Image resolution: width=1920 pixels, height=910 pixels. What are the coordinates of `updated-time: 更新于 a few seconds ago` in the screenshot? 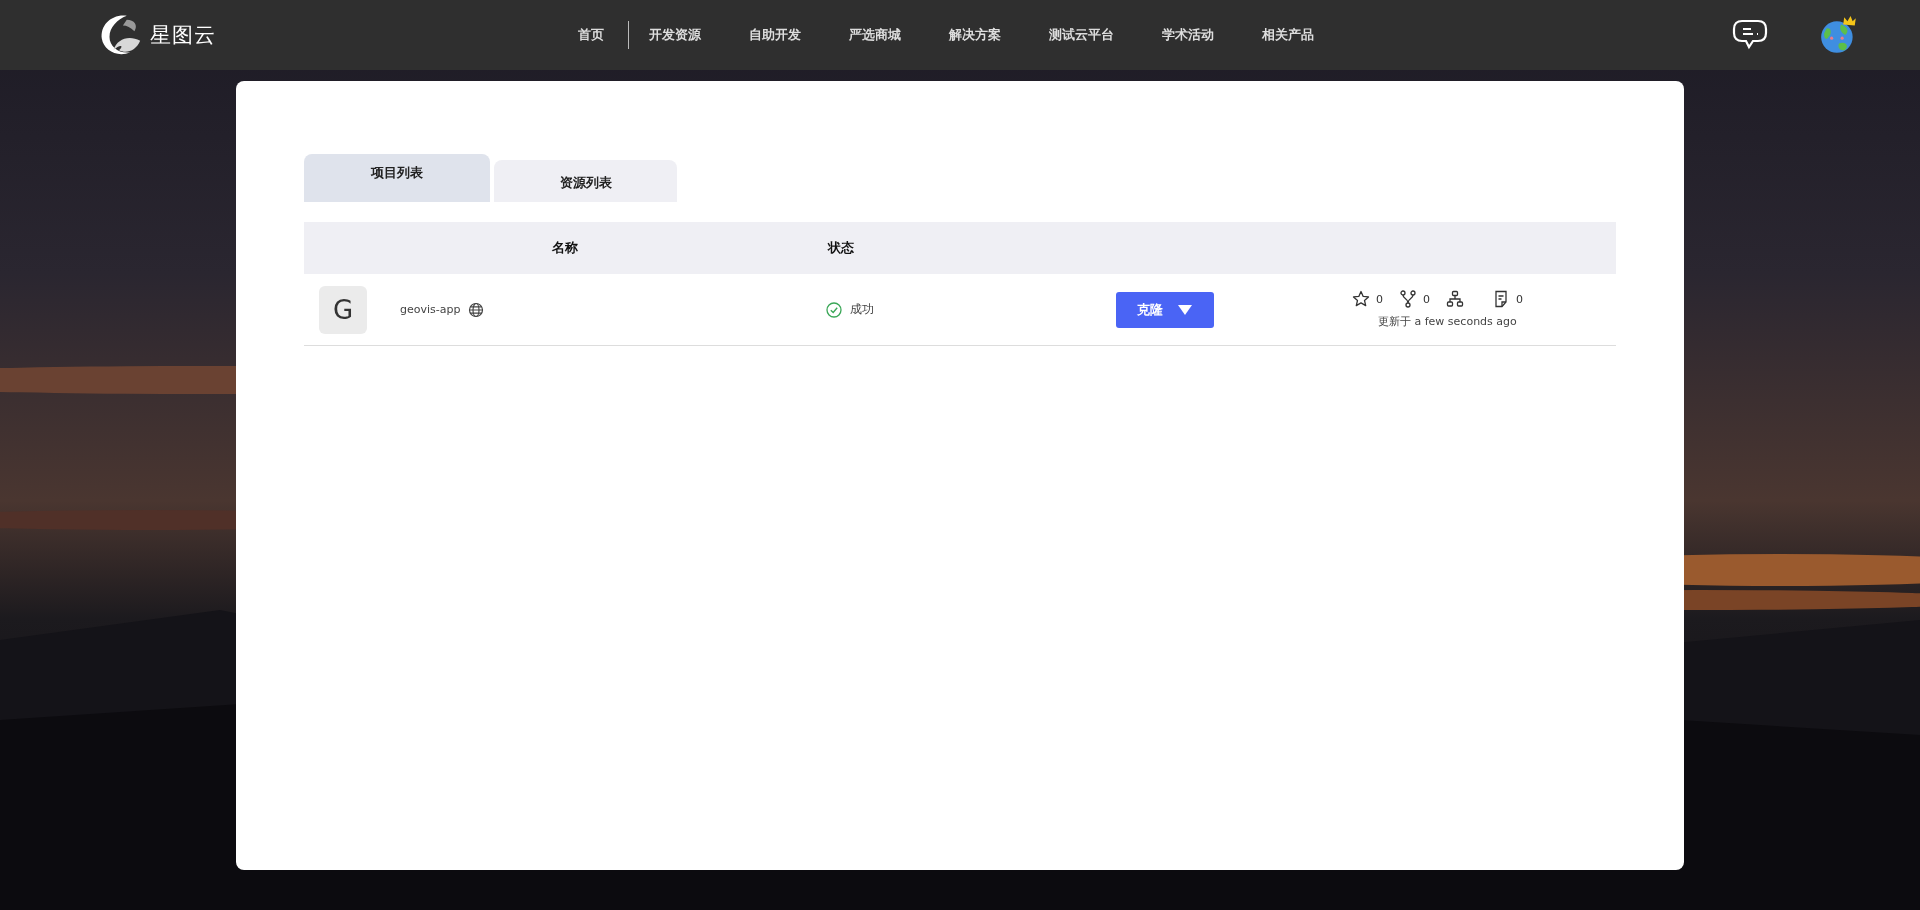 It's located at (1447, 321).